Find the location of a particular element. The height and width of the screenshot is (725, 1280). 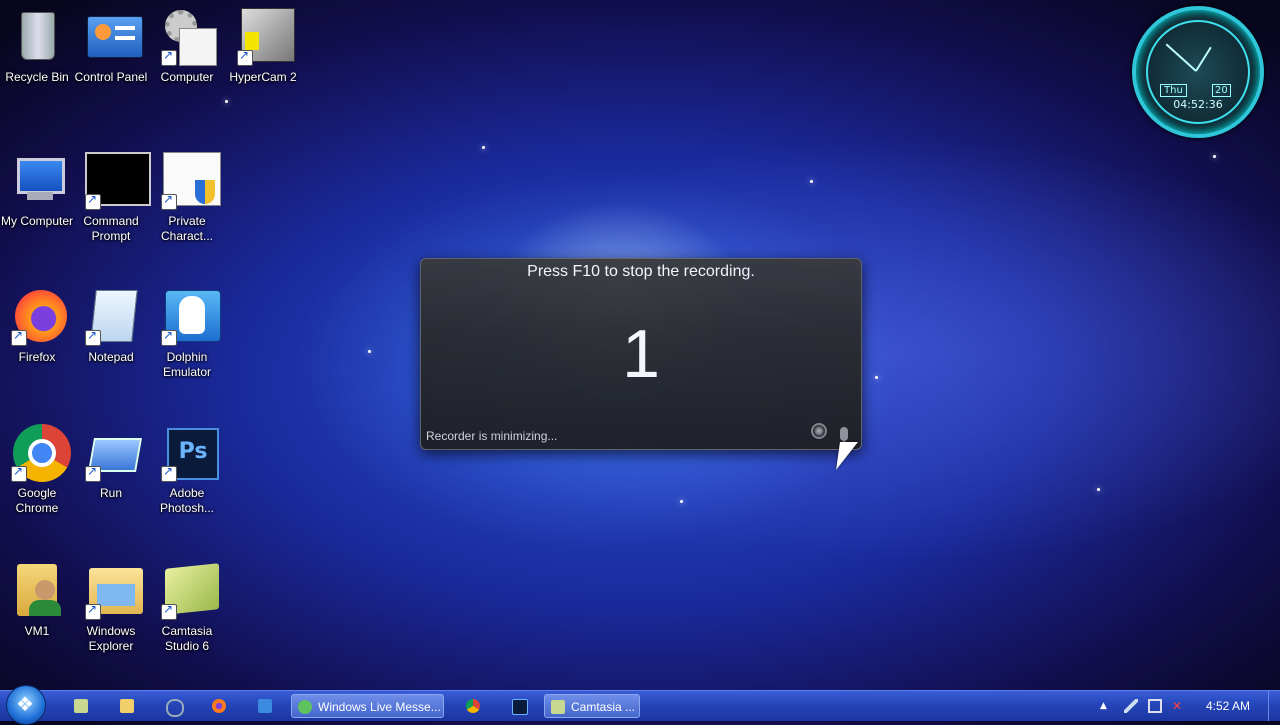

show-desktop-button is located at coordinates (1274, 706).